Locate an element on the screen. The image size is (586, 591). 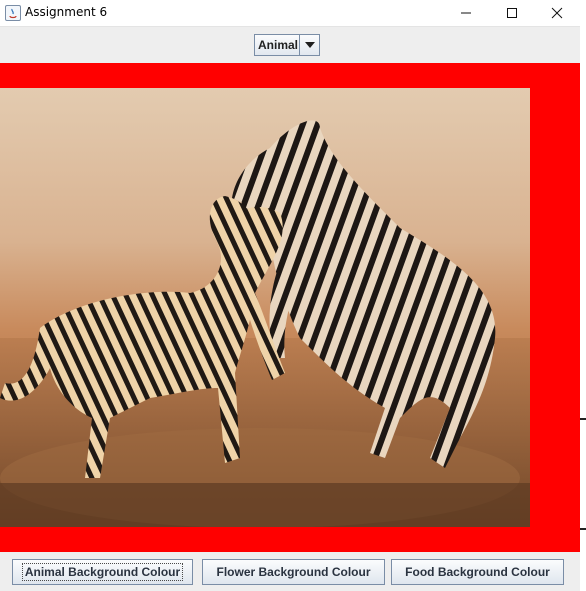
minimize-icon is located at coordinates (466, 13).